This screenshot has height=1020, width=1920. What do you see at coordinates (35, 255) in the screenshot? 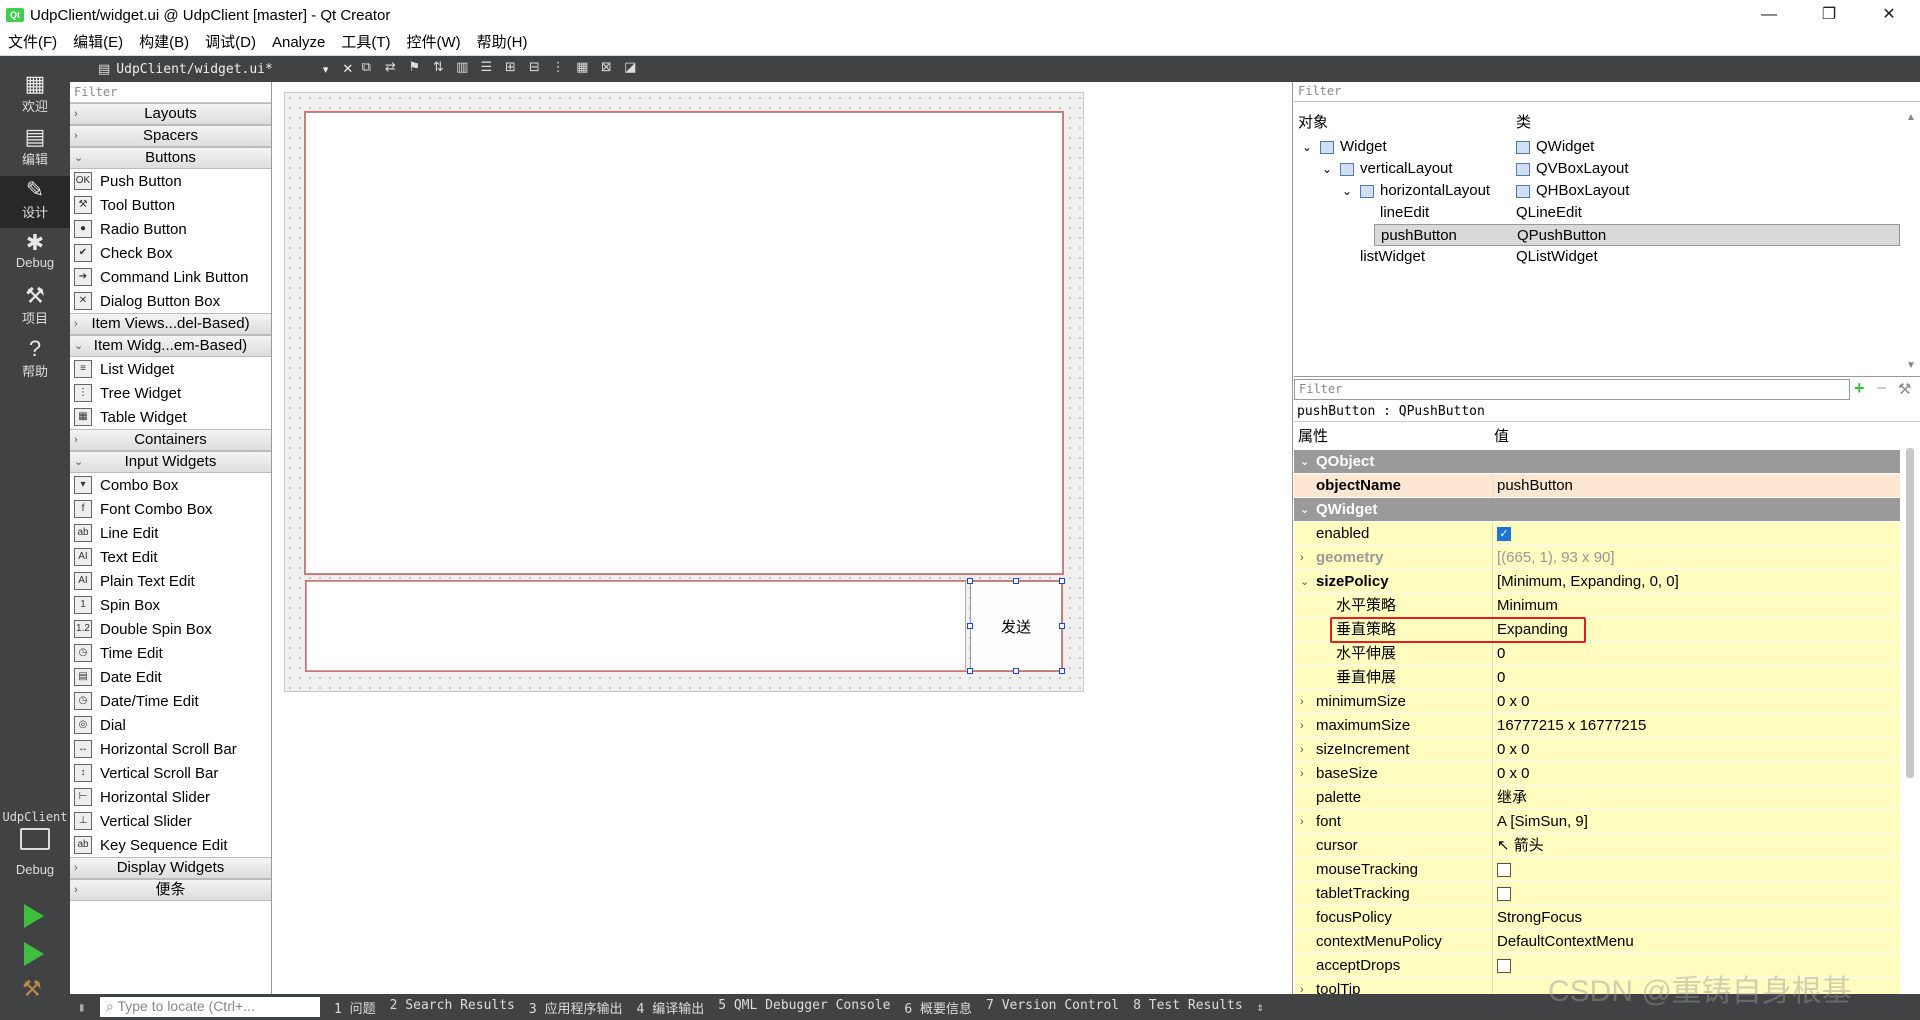
I see `mode-bug: ✱ Debug` at bounding box center [35, 255].